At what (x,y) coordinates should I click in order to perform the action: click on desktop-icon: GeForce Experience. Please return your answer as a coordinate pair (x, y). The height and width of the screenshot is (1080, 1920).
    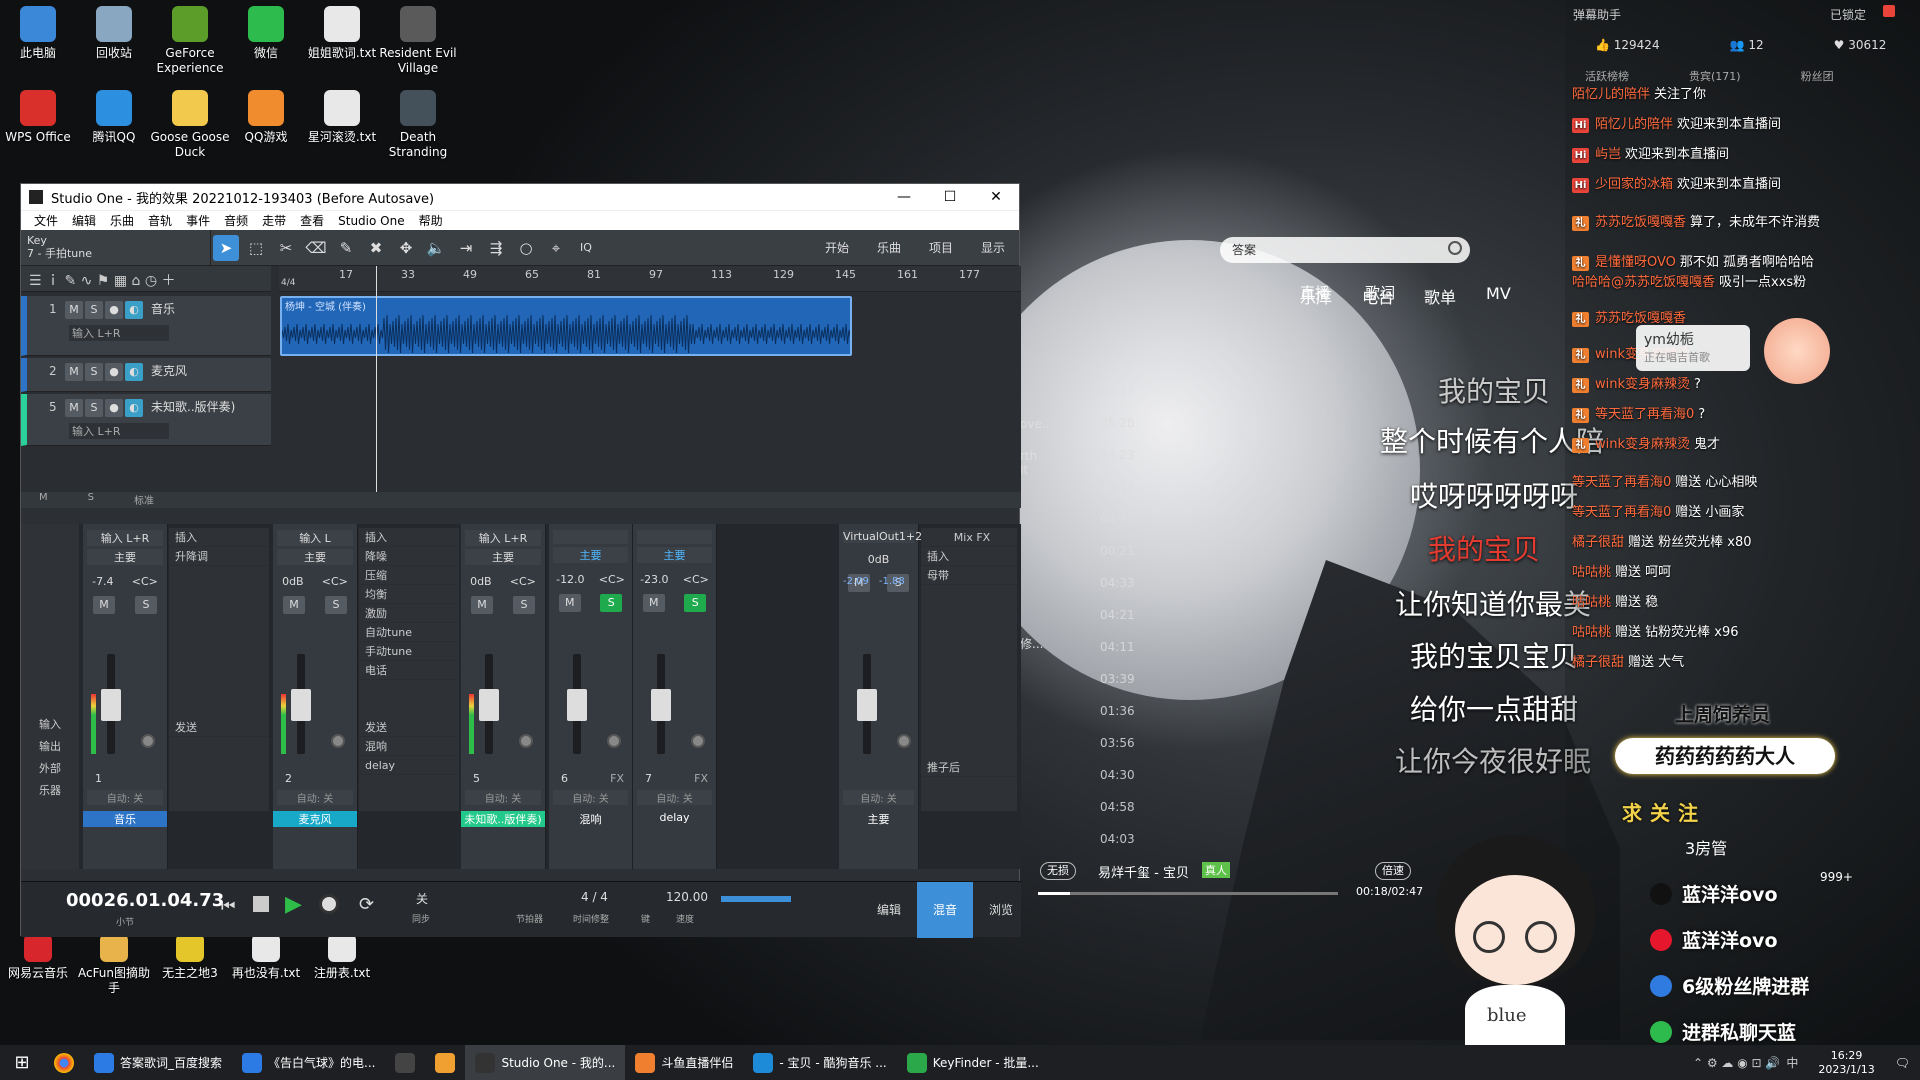
    Looking at the image, I should click on (190, 41).